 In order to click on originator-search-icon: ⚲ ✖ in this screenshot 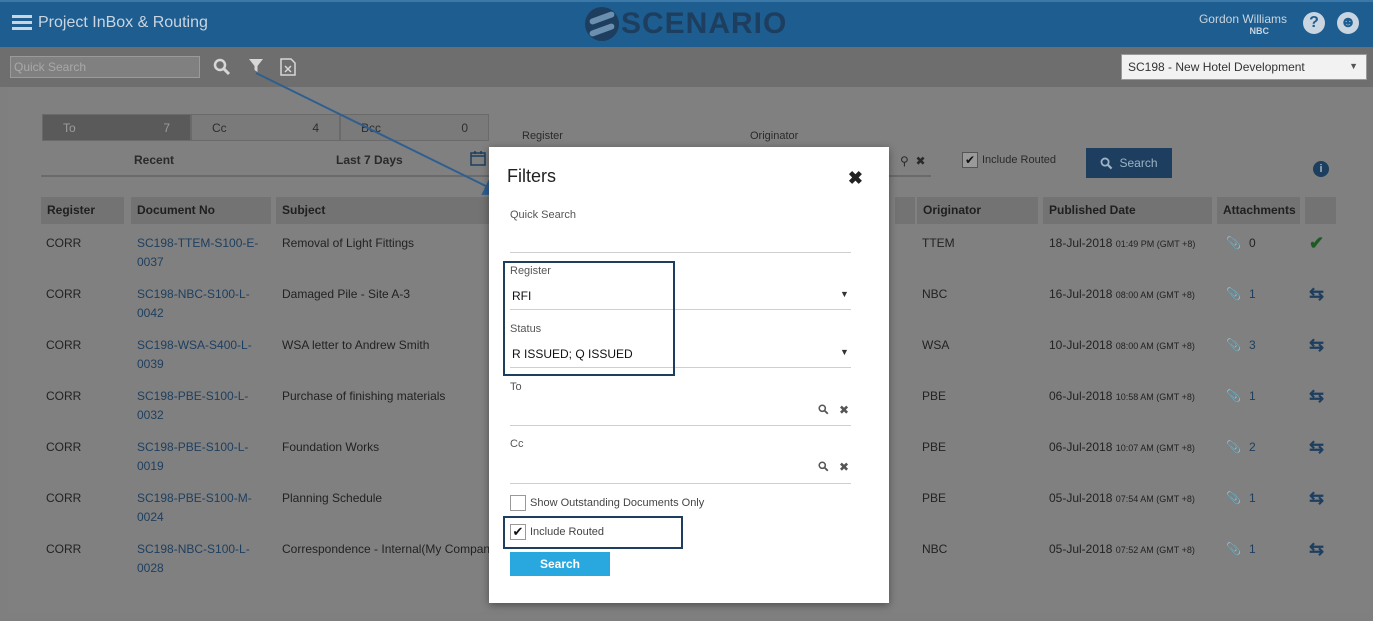, I will do `click(913, 161)`.